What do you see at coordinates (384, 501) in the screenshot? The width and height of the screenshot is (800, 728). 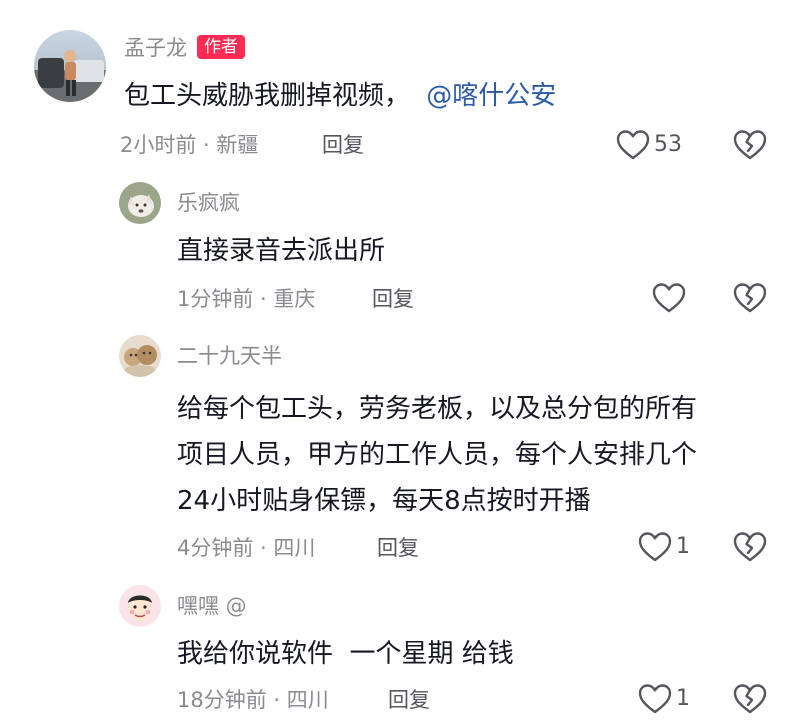 I see `comment-line: 24小时贴身保镖，每天8点按时开播` at bounding box center [384, 501].